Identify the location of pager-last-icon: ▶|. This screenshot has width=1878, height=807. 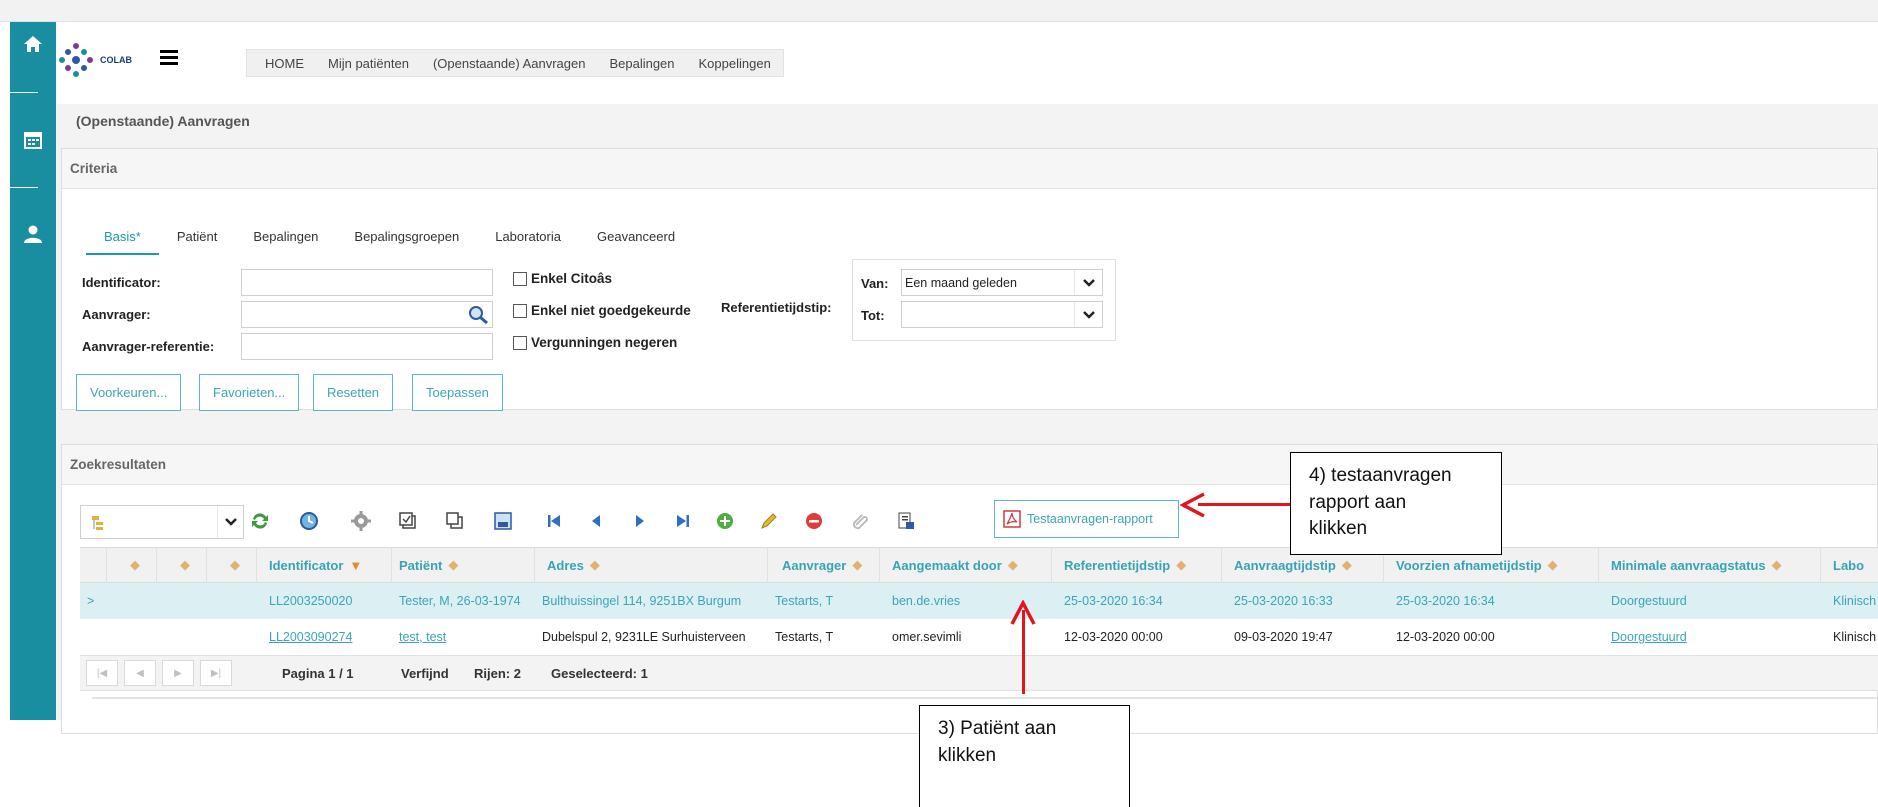
(216, 673).